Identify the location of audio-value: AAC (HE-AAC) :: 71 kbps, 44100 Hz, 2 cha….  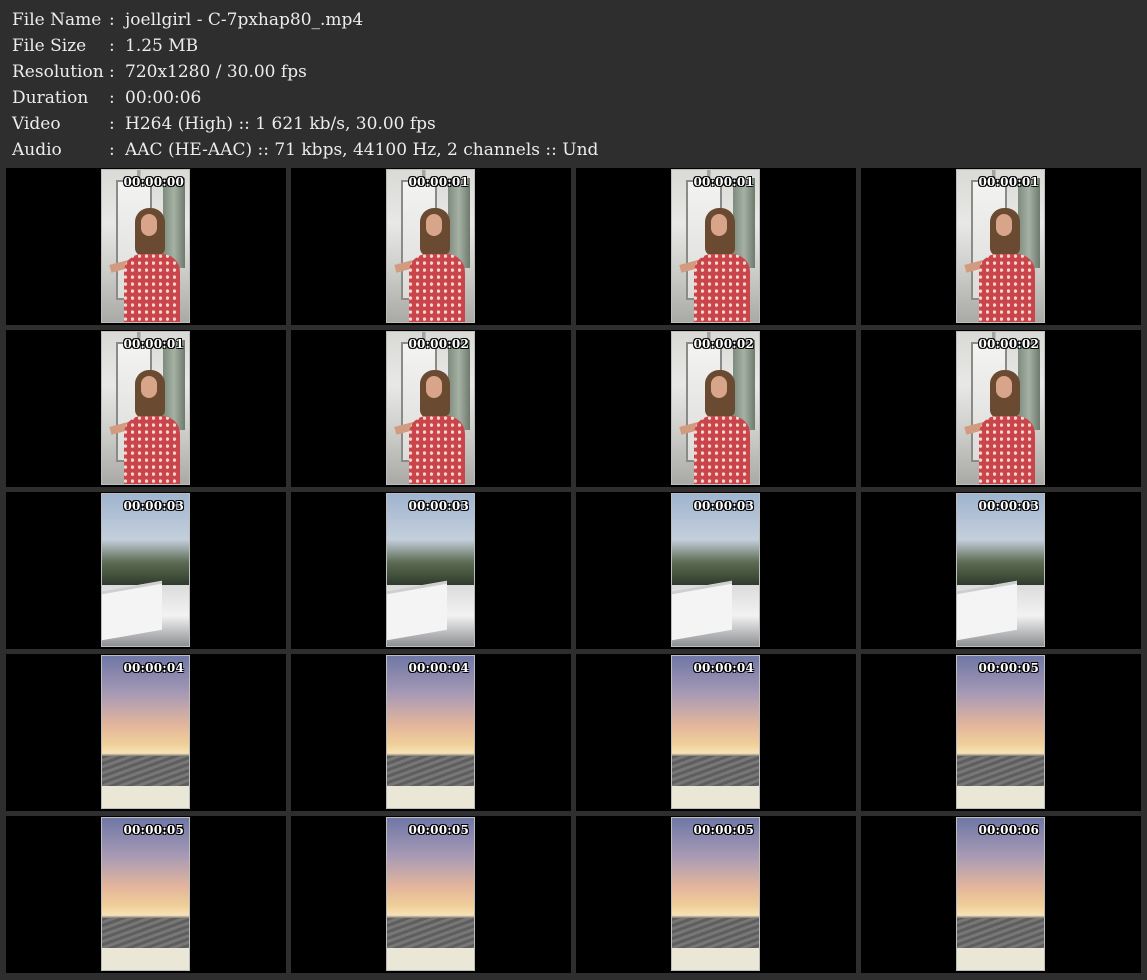
(362, 150).